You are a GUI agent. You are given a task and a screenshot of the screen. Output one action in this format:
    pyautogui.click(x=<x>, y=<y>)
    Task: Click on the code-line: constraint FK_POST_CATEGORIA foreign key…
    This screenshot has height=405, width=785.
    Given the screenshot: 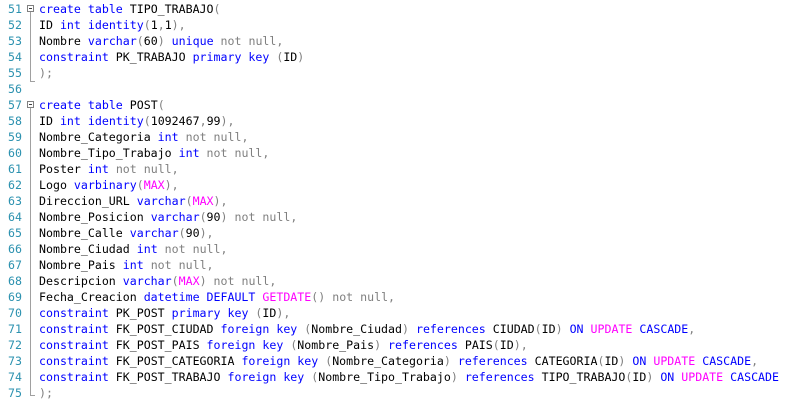 What is the action you would take?
    pyautogui.click(x=409, y=361)
    